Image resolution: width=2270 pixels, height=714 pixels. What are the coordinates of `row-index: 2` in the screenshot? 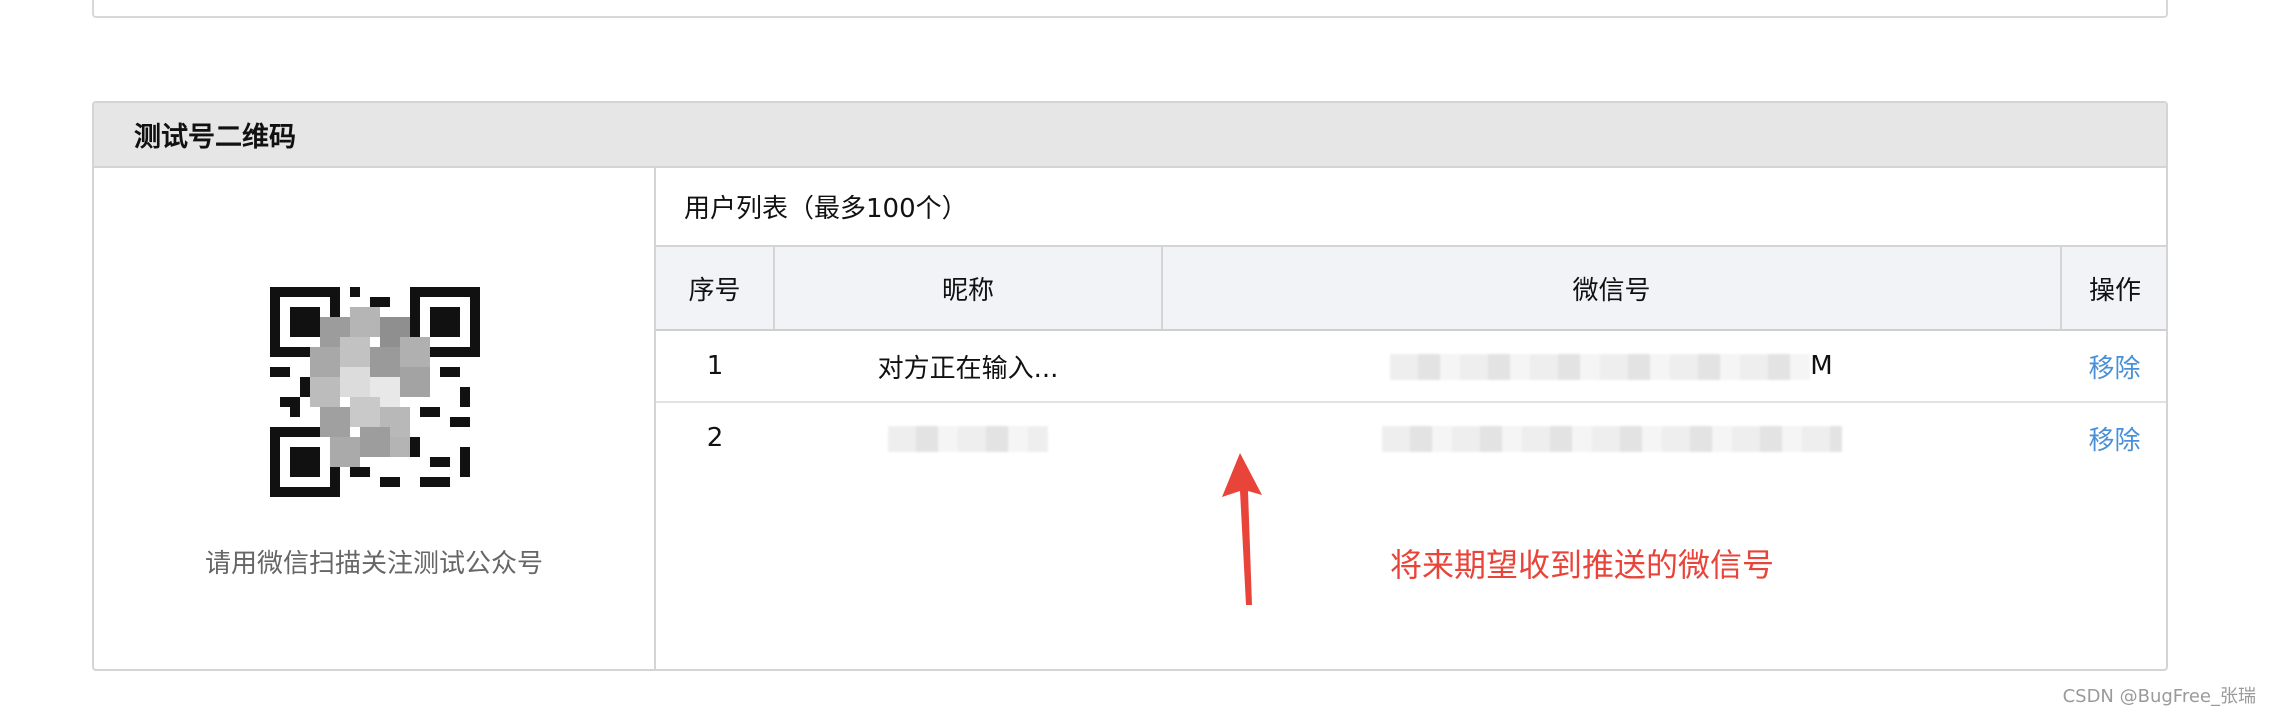 It's located at (715, 438).